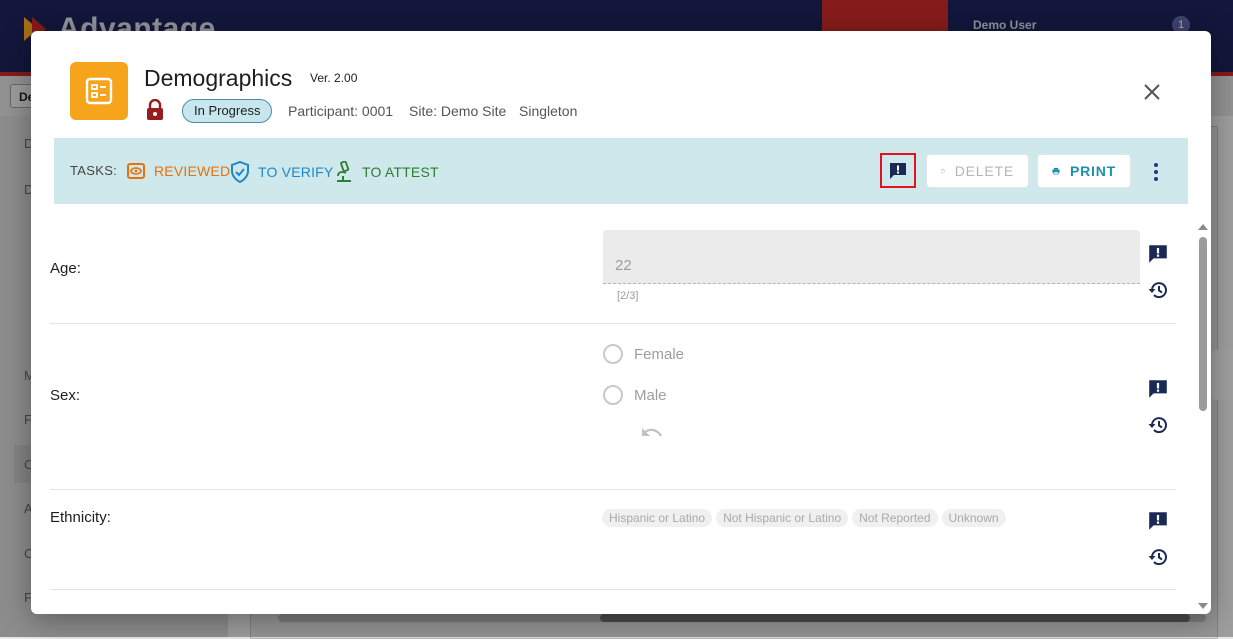 This screenshot has width=1233, height=639. What do you see at coordinates (94, 170) in the screenshot?
I see `tasks-label: TASKS:` at bounding box center [94, 170].